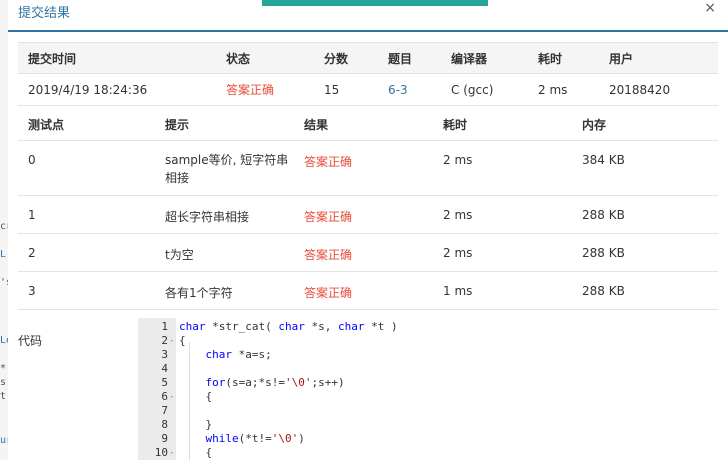 Image resolution: width=728 pixels, height=460 pixels. I want to click on table-row: 1 超长字符串相接 答案正确 2 ms 288 KB, so click(368, 215).